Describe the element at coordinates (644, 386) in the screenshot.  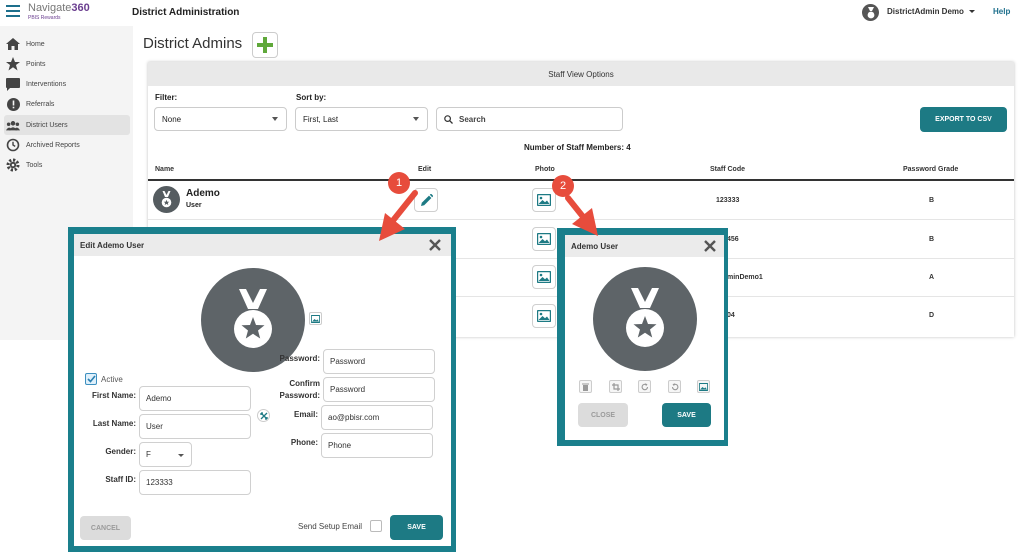
I see `rotate-right-icon` at that location.